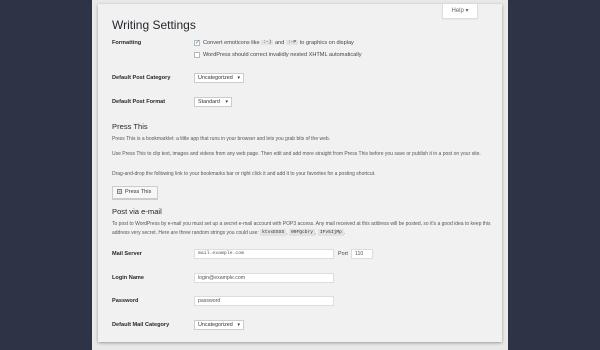 The width and height of the screenshot is (600, 350). Describe the element at coordinates (215, 78) in the screenshot. I see `default-post-category-value: Uncategorized` at that location.